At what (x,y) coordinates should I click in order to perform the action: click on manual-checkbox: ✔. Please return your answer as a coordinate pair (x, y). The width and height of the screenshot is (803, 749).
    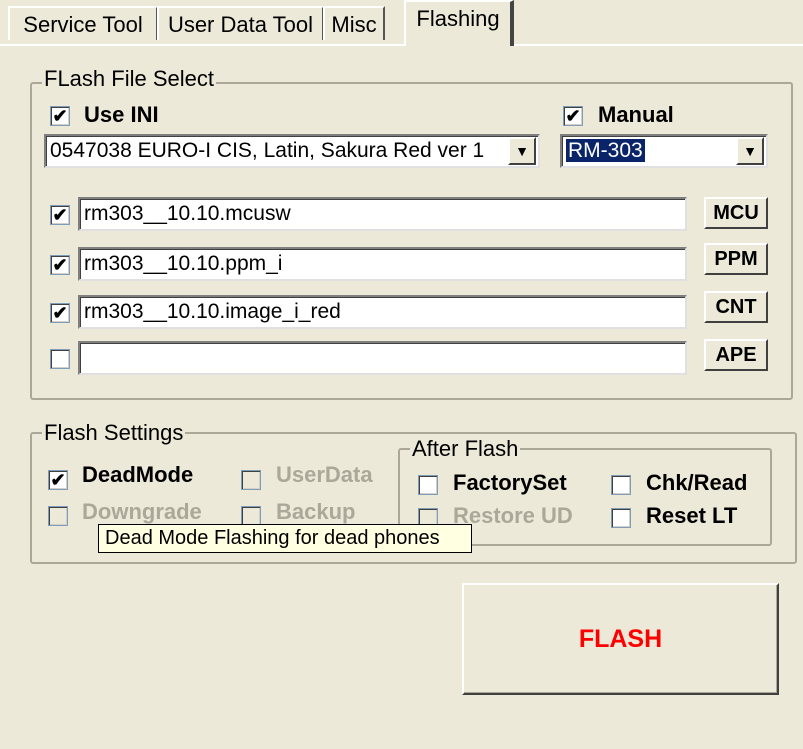
    Looking at the image, I should click on (573, 116).